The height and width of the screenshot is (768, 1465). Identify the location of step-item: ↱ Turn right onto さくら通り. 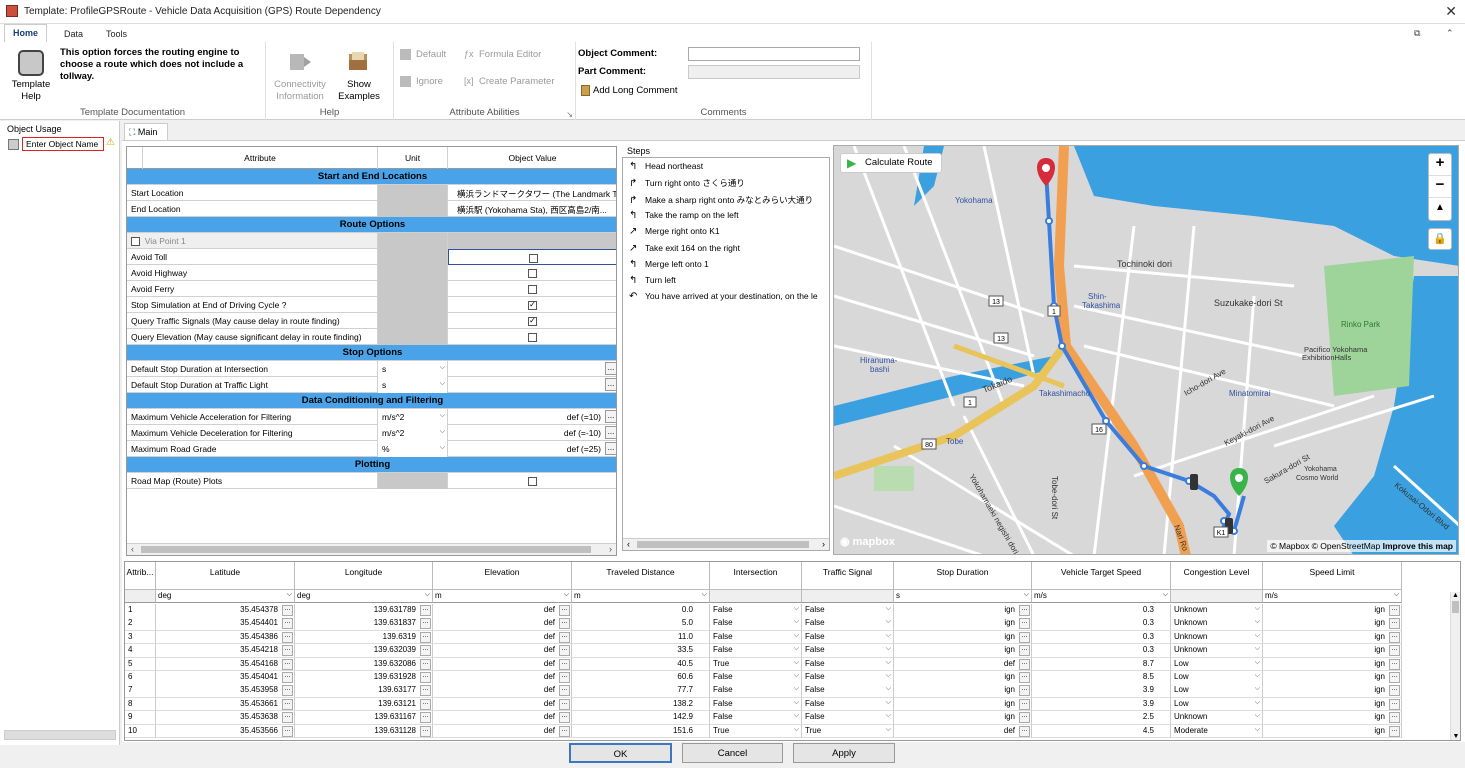
(687, 185).